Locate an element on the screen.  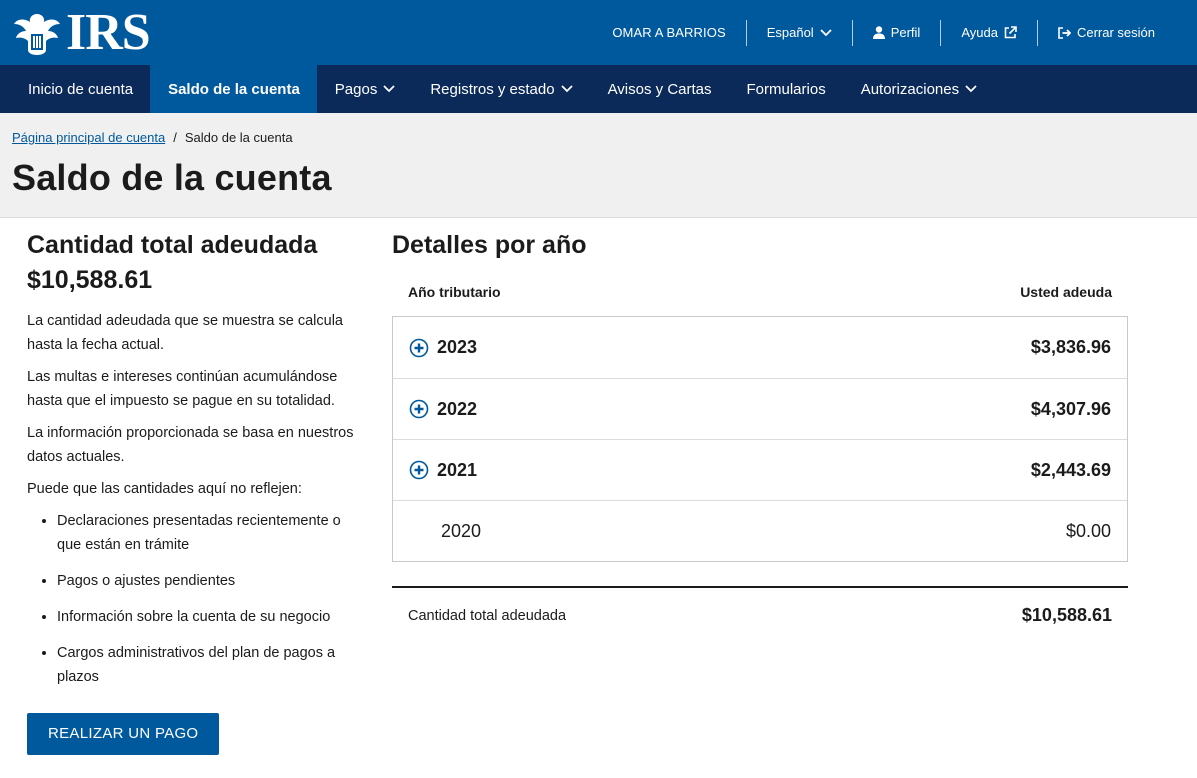
nav-item-notices-letters: Avisos y Cartas is located at coordinates (659, 89).